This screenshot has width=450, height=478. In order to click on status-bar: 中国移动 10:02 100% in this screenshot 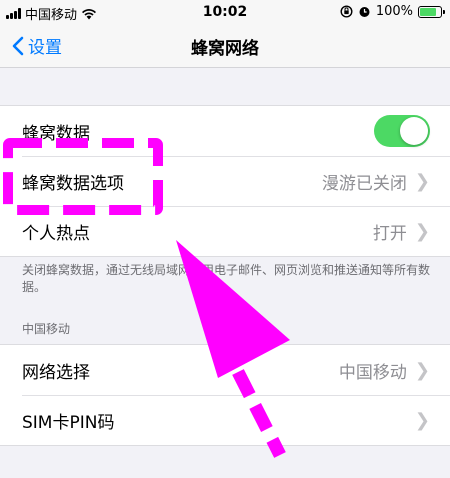, I will do `click(225, 12)`.